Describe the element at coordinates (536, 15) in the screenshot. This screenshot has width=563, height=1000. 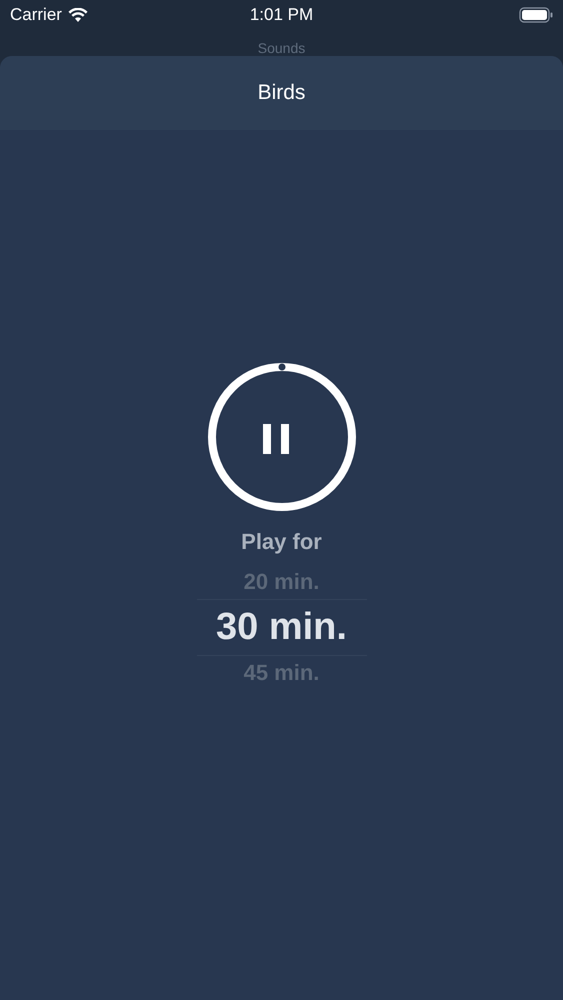
I see `battery-icon` at that location.